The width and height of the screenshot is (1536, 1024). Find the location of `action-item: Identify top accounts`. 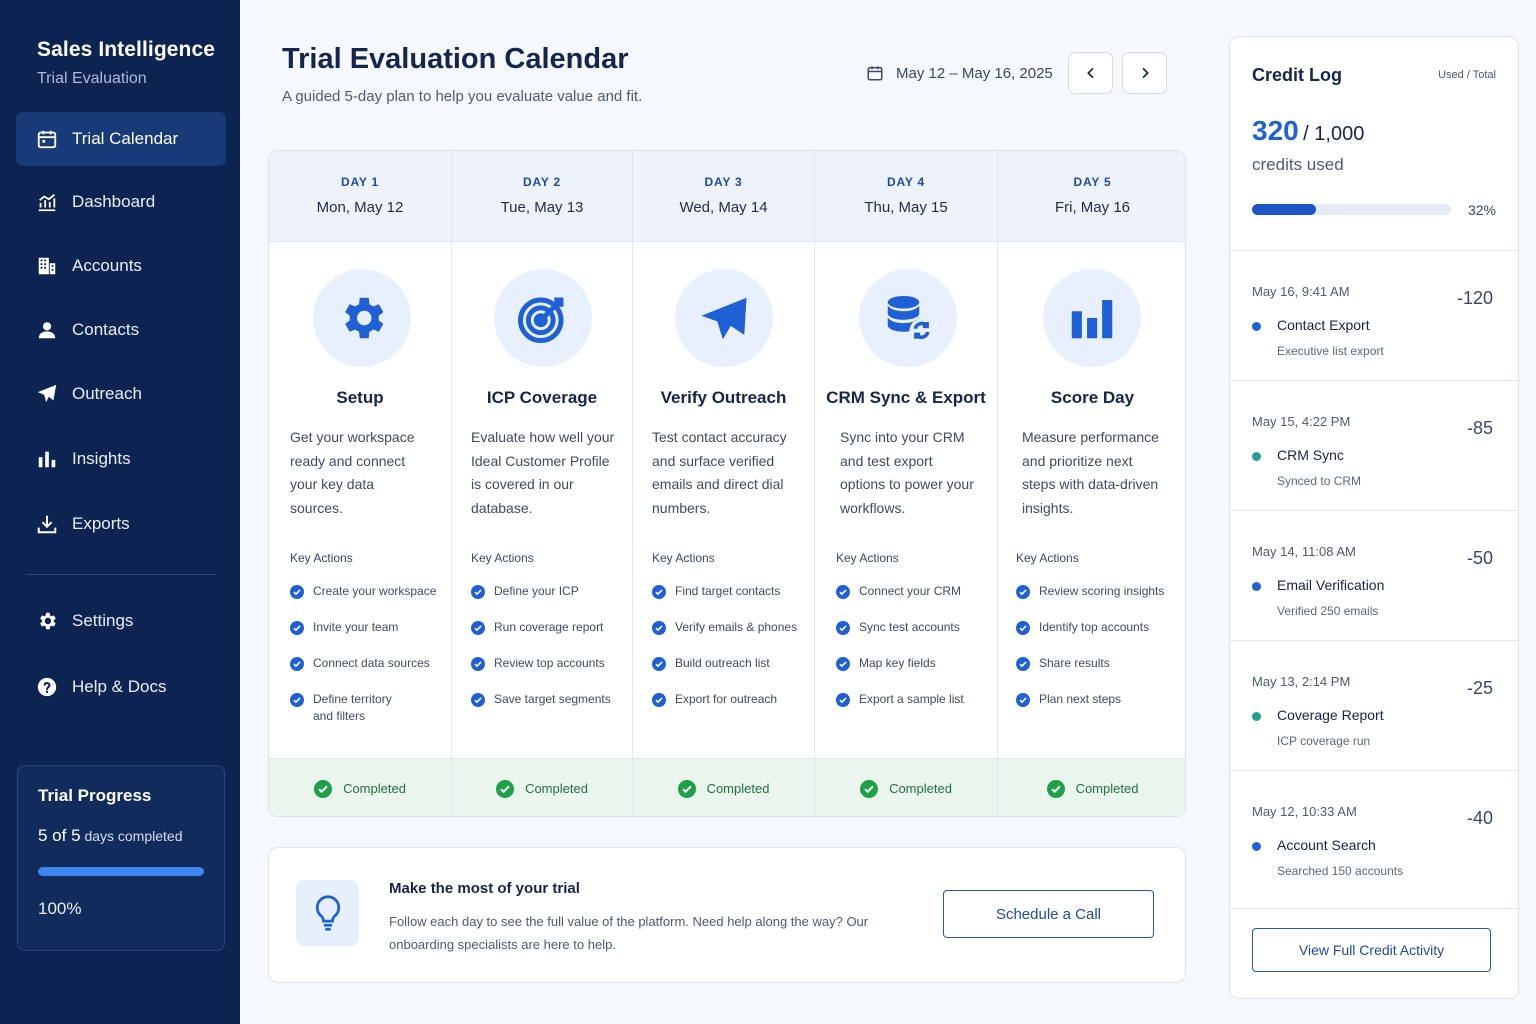

action-item: Identify top accounts is located at coordinates (1099, 637).